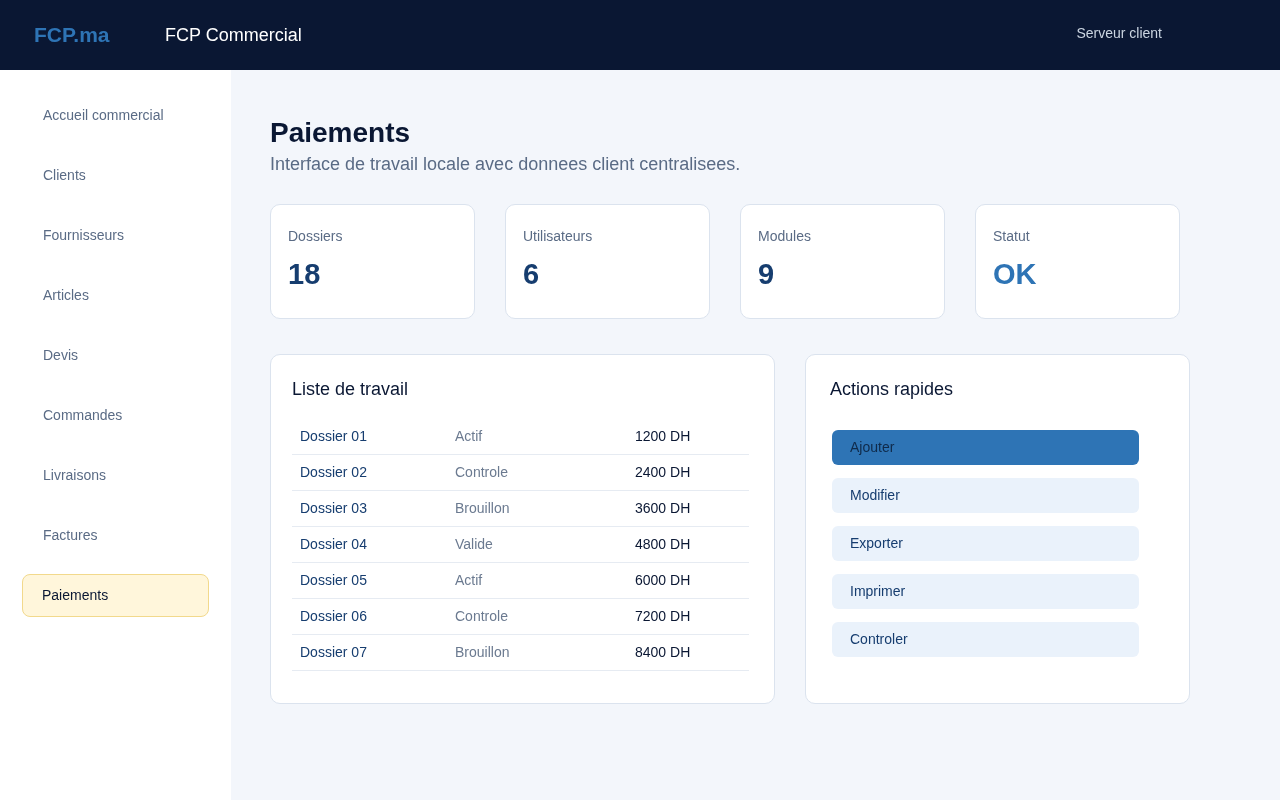 This screenshot has height=800, width=1280. I want to click on action-button: Ajouter, so click(985, 447).